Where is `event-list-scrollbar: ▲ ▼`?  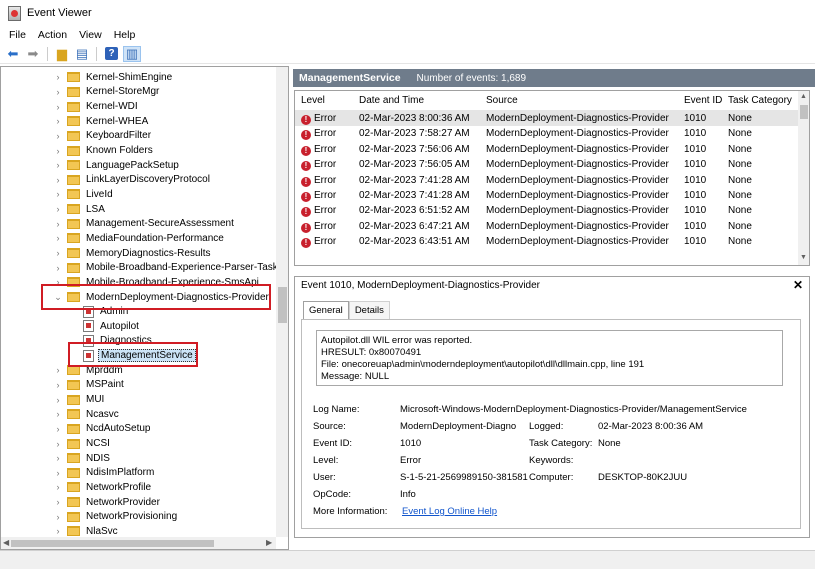
event-list-scrollbar: ▲ ▼ is located at coordinates (803, 178).